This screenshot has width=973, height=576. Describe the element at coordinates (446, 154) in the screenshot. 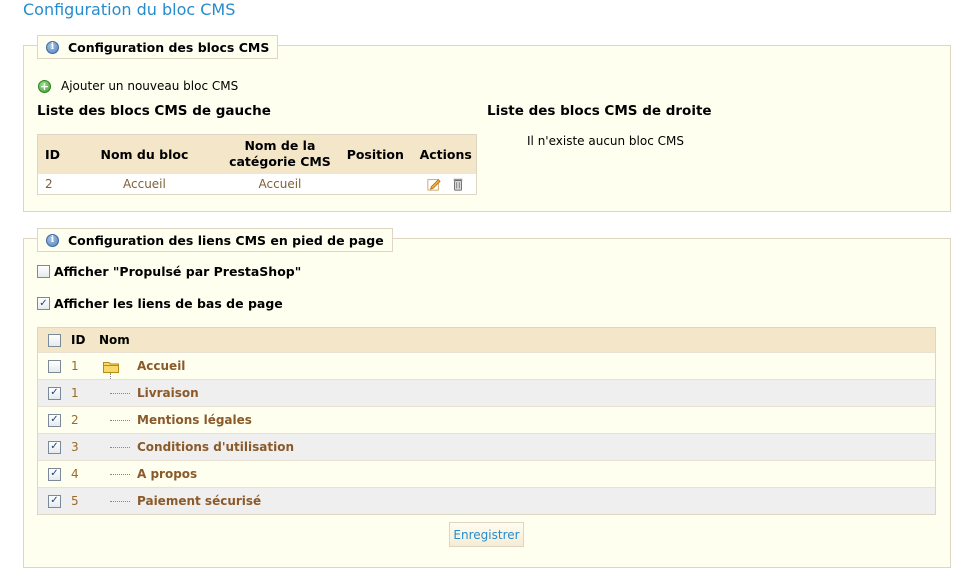

I see `col-actions: Actions` at that location.